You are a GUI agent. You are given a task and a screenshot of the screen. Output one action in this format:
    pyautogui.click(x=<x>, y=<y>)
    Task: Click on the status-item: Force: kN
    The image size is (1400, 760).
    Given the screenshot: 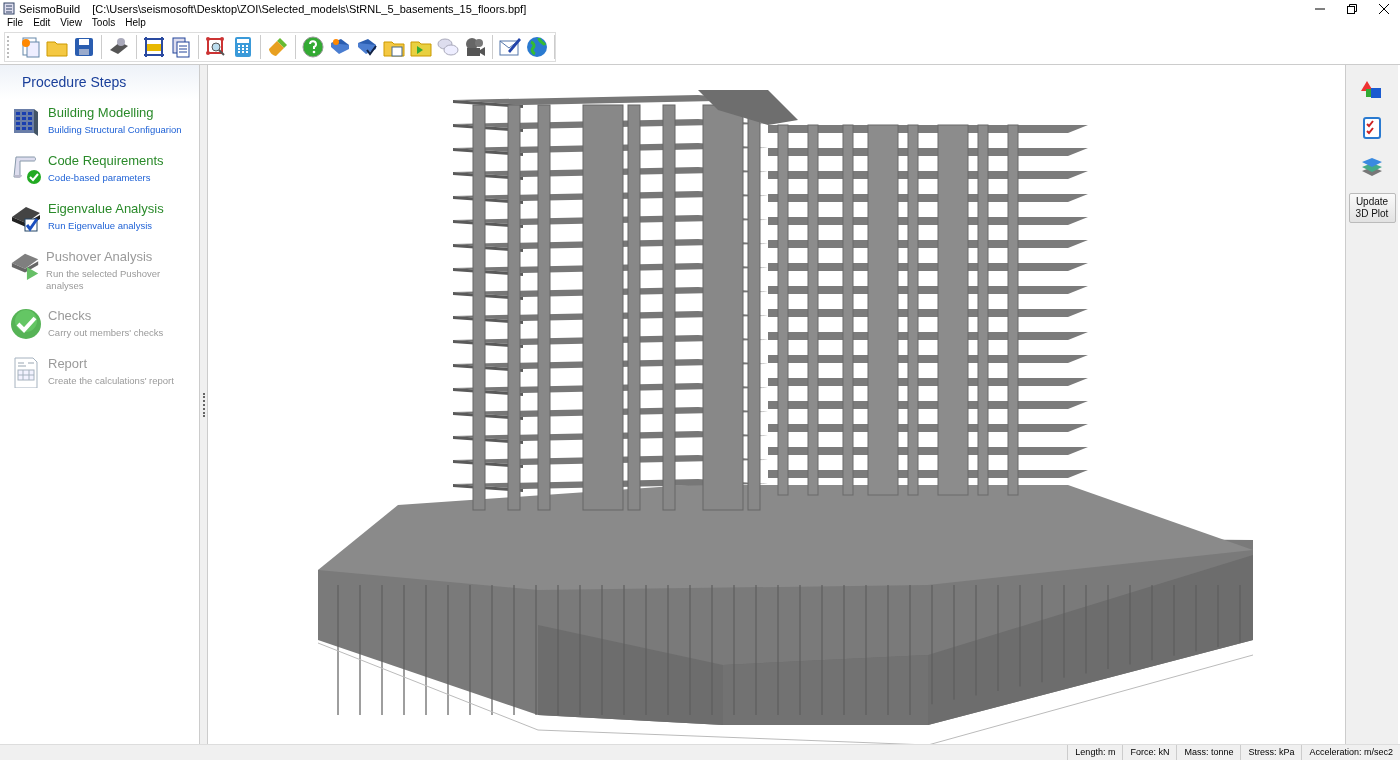 What is the action you would take?
    pyautogui.click(x=1149, y=752)
    